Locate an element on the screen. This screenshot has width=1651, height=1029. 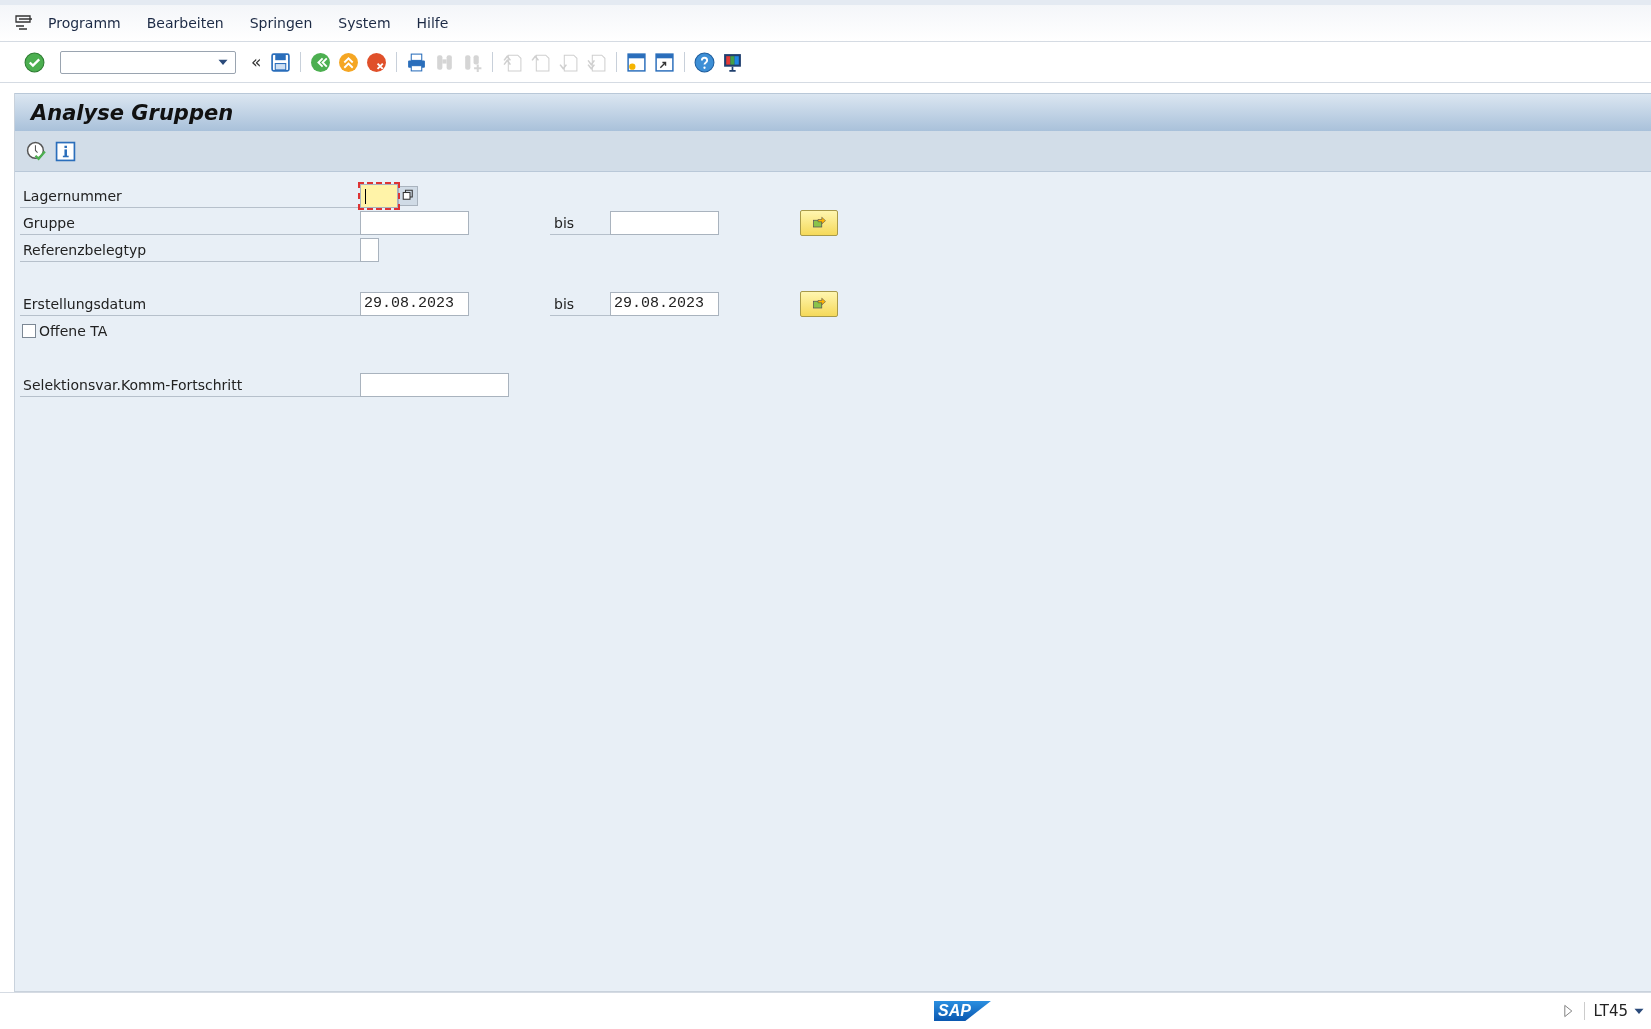
menu-item: System is located at coordinates (364, 23).